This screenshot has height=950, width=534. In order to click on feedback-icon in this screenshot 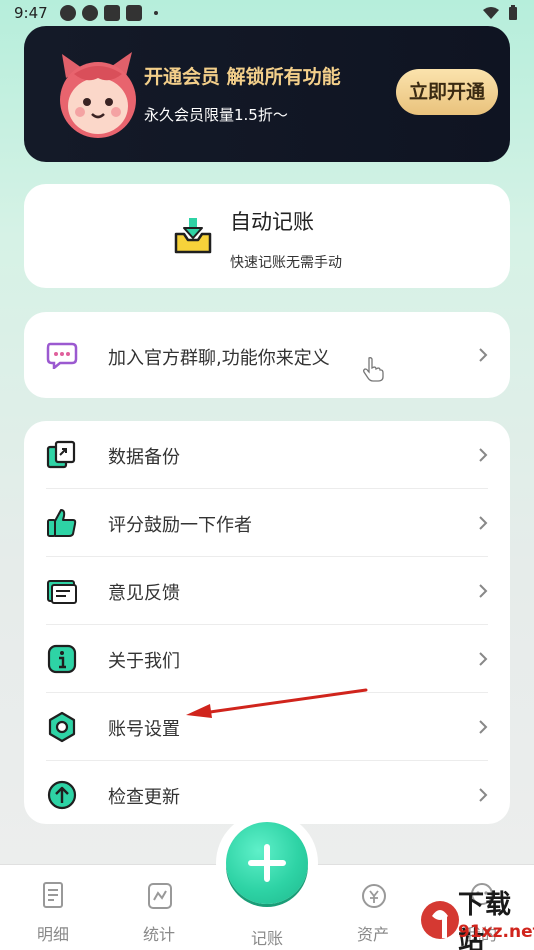, I will do `click(62, 592)`.